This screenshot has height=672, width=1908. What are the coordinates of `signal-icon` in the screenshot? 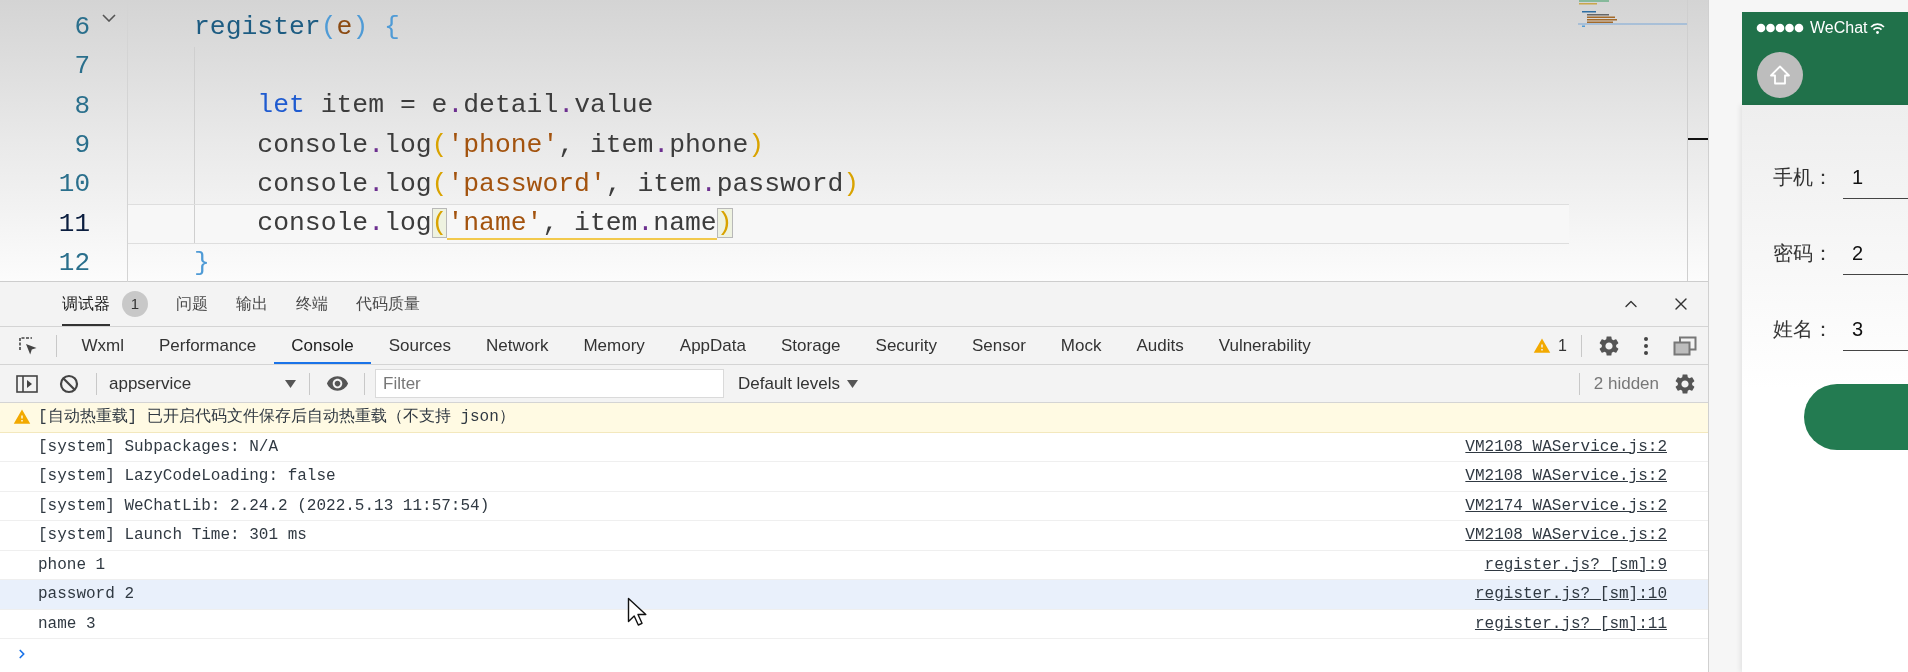 It's located at (1780, 28).